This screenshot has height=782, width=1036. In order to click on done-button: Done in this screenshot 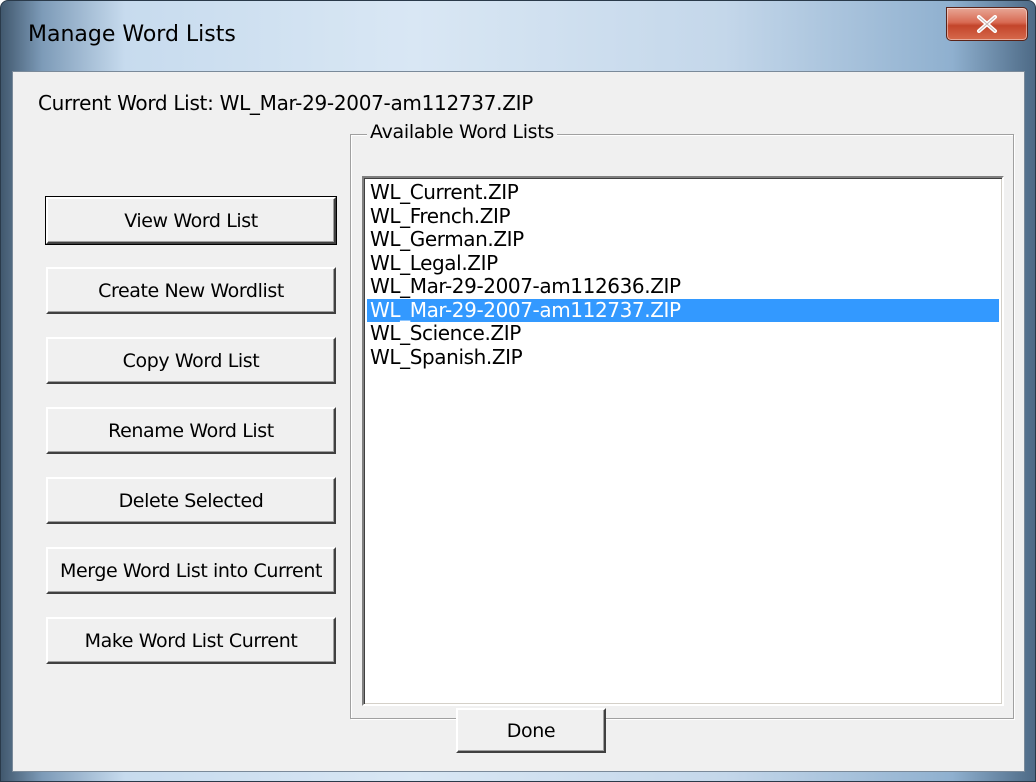, I will do `click(531, 730)`.